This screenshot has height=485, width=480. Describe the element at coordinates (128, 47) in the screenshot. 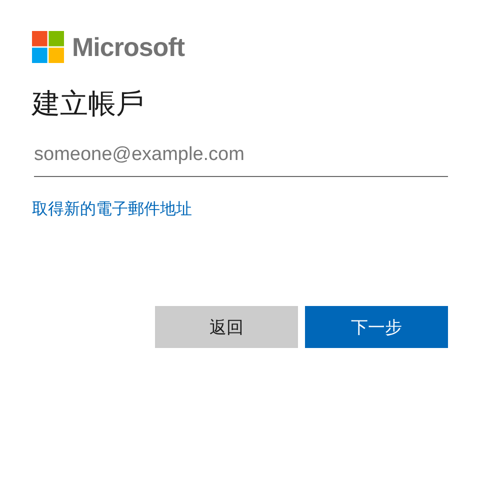

I see `brand-name: Microsoft` at that location.